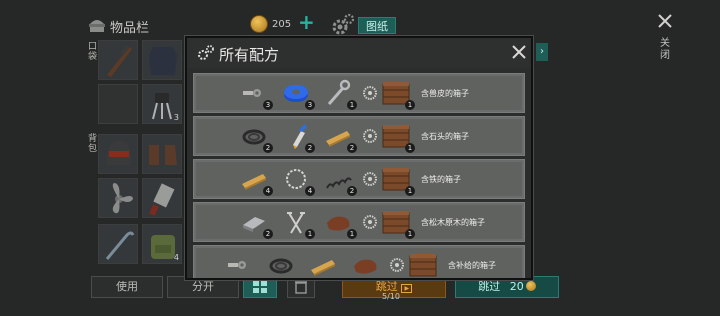 This screenshot has height=316, width=720. What do you see at coordinates (306, 22) in the screenshot?
I see `add-coins-button: +` at bounding box center [306, 22].